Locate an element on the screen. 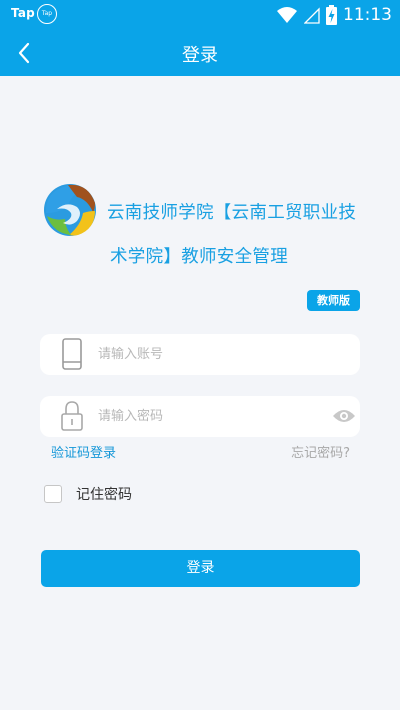 This screenshot has width=400, height=710. forgot-password-link: 忘记密码? is located at coordinates (320, 451).